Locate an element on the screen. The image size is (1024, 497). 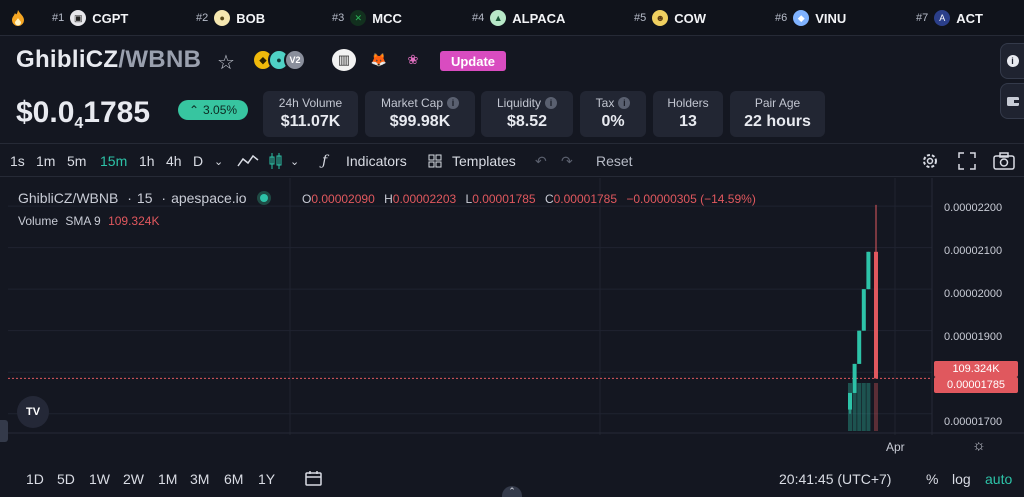
price-change-value: 3.05% is located at coordinates (220, 110).